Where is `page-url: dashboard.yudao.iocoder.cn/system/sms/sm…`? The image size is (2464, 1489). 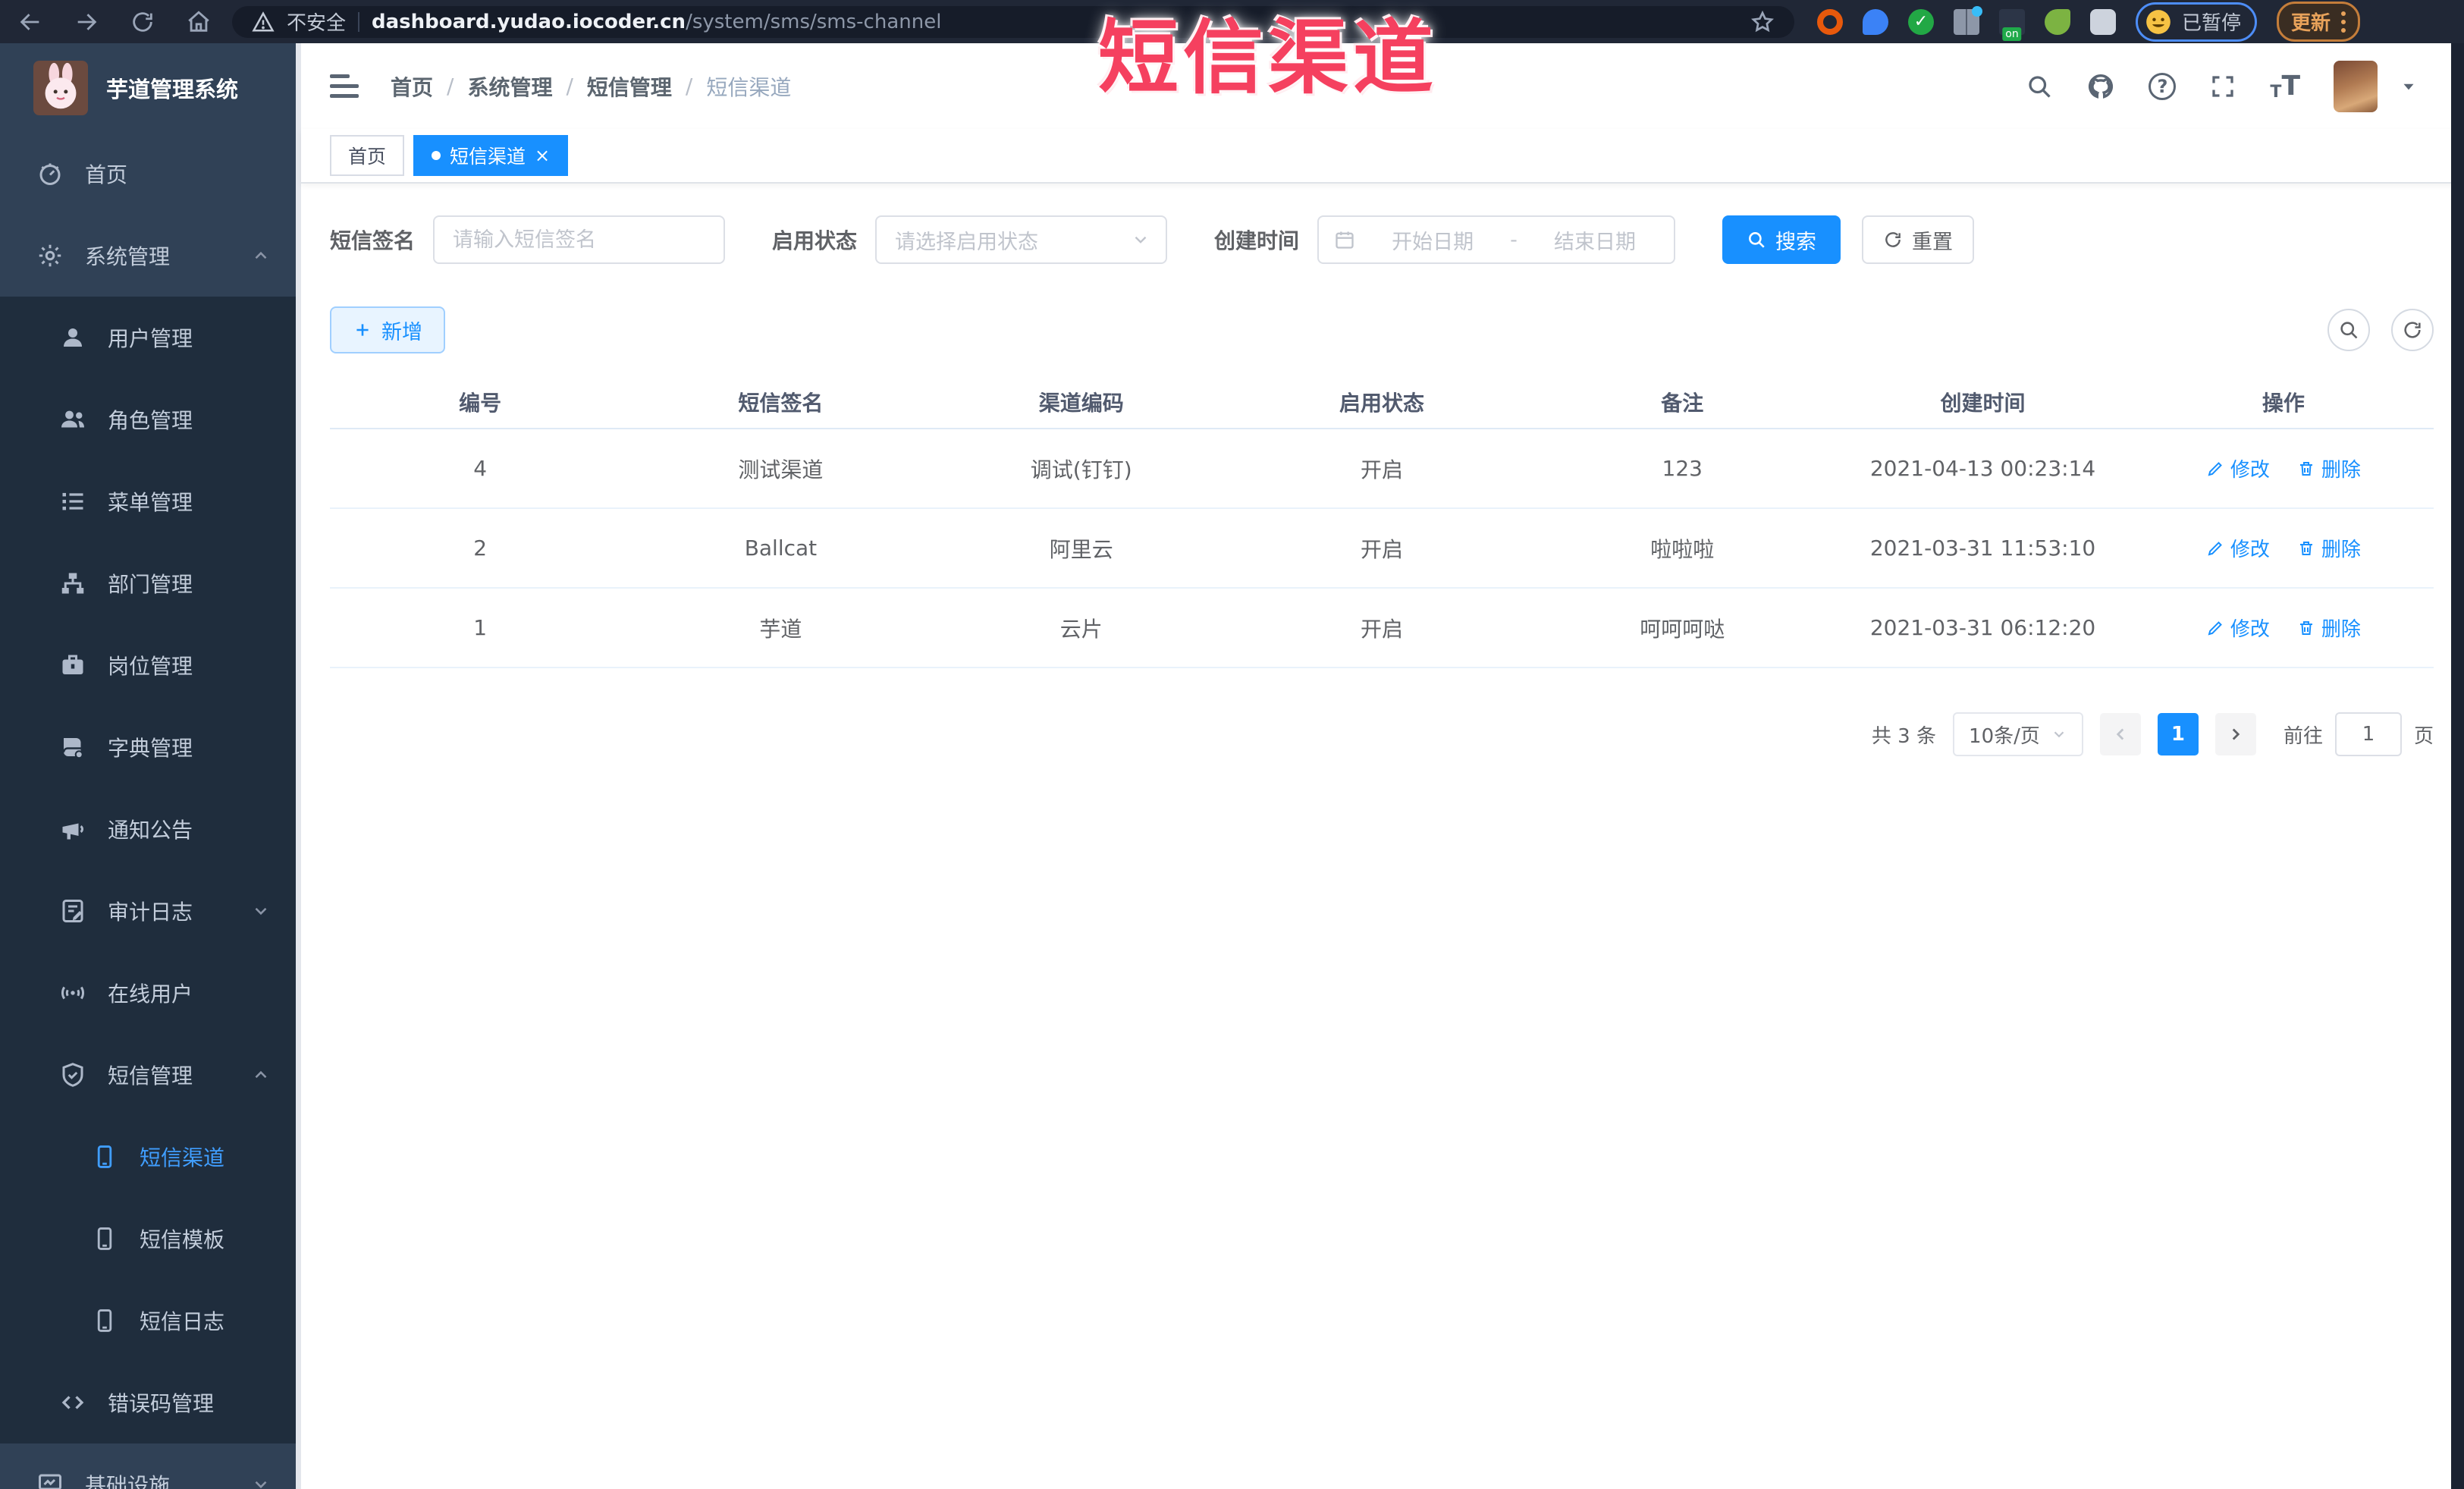
page-url: dashboard.yudao.iocoder.cn/system/sms/sm… is located at coordinates (656, 22).